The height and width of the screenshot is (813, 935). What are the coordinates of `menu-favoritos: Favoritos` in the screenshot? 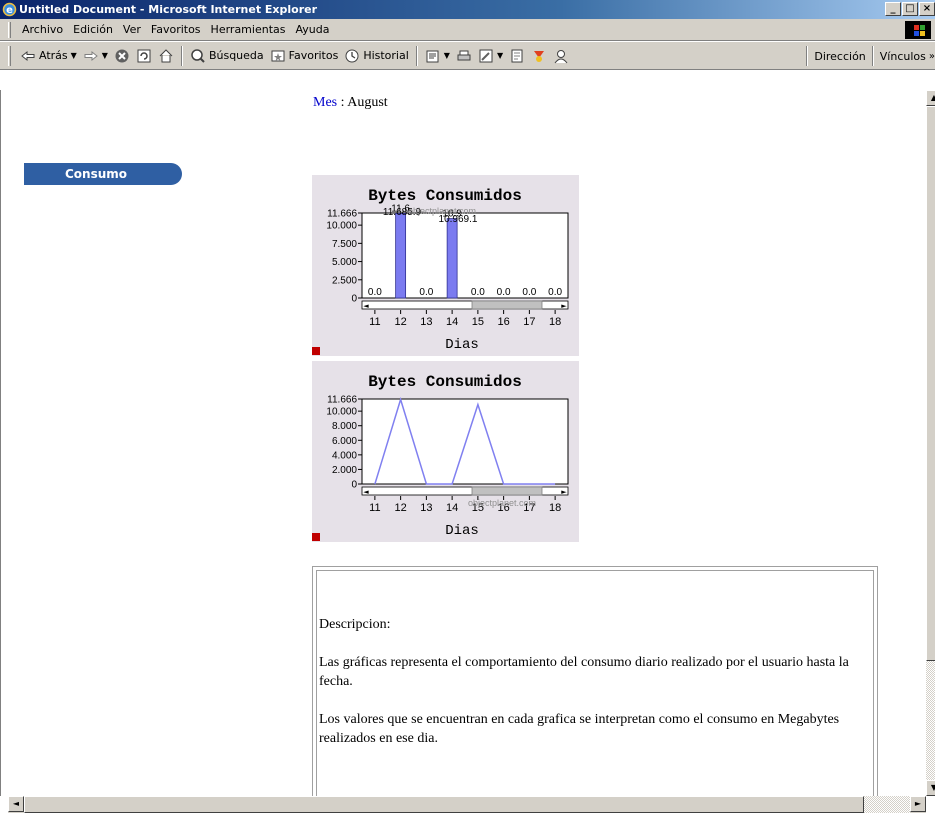 It's located at (176, 29).